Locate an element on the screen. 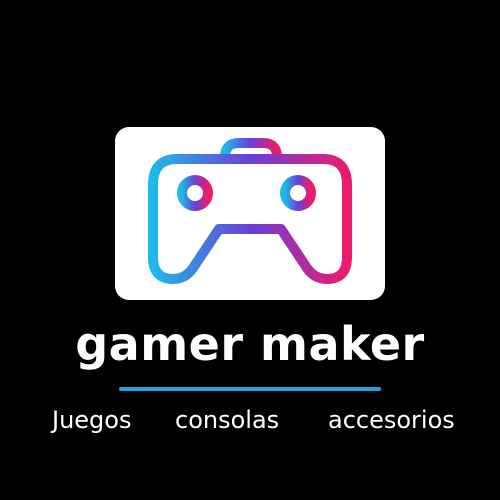  category-list: Juegos consolas accesorios is located at coordinates (272, 420).